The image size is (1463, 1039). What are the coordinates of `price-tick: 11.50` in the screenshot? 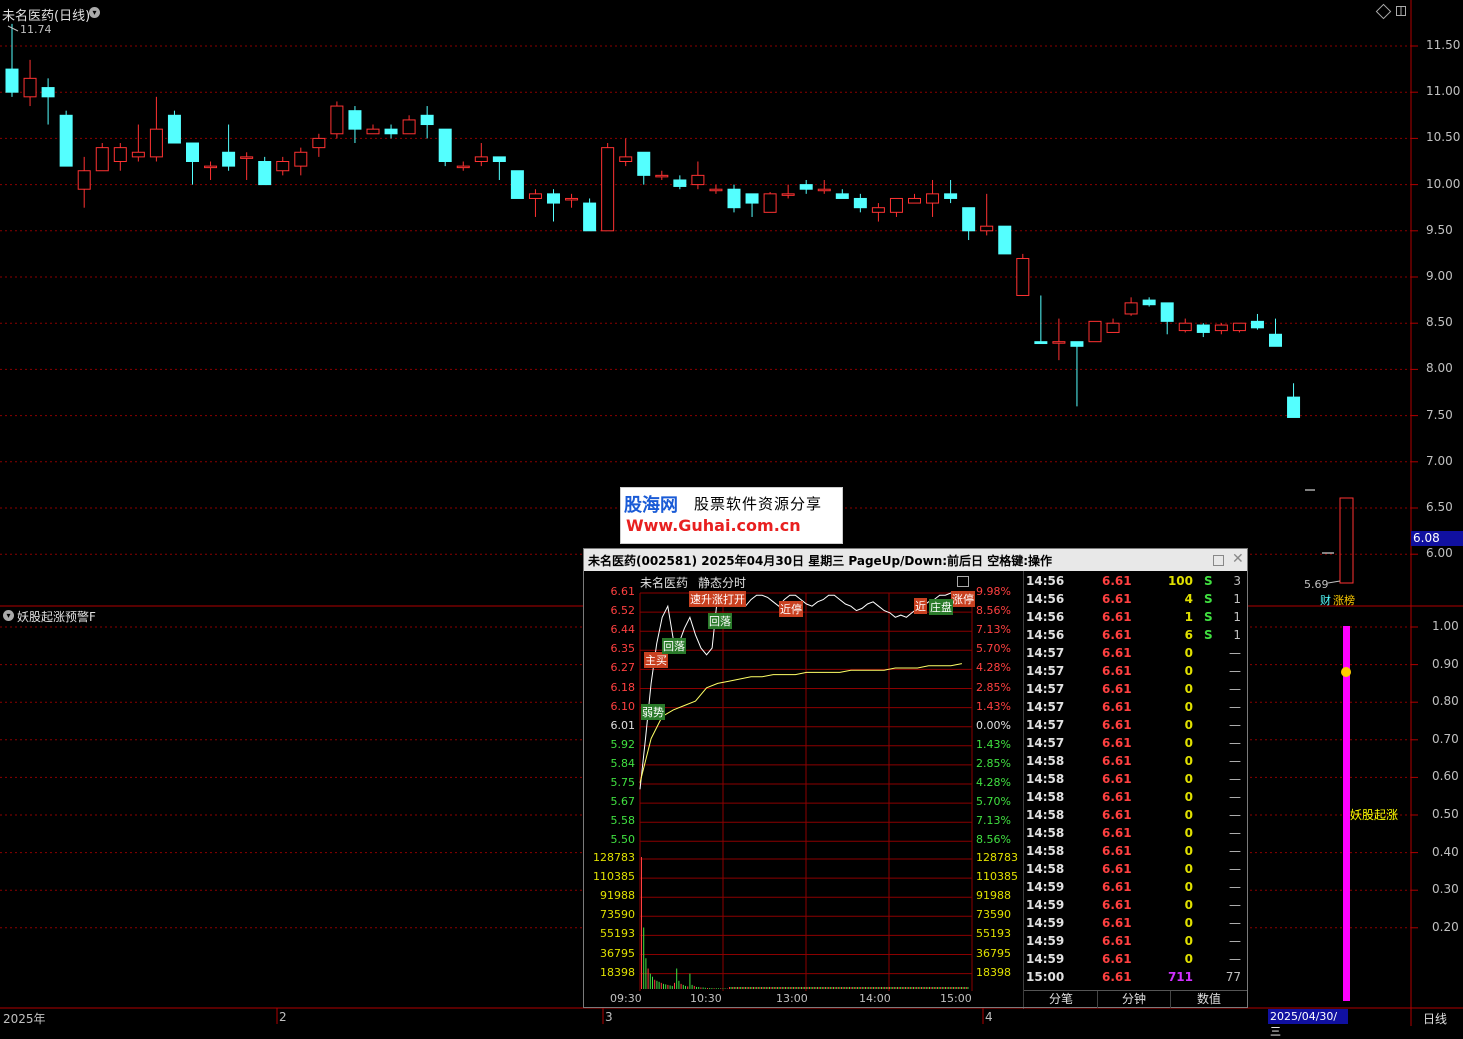 It's located at (1443, 45).